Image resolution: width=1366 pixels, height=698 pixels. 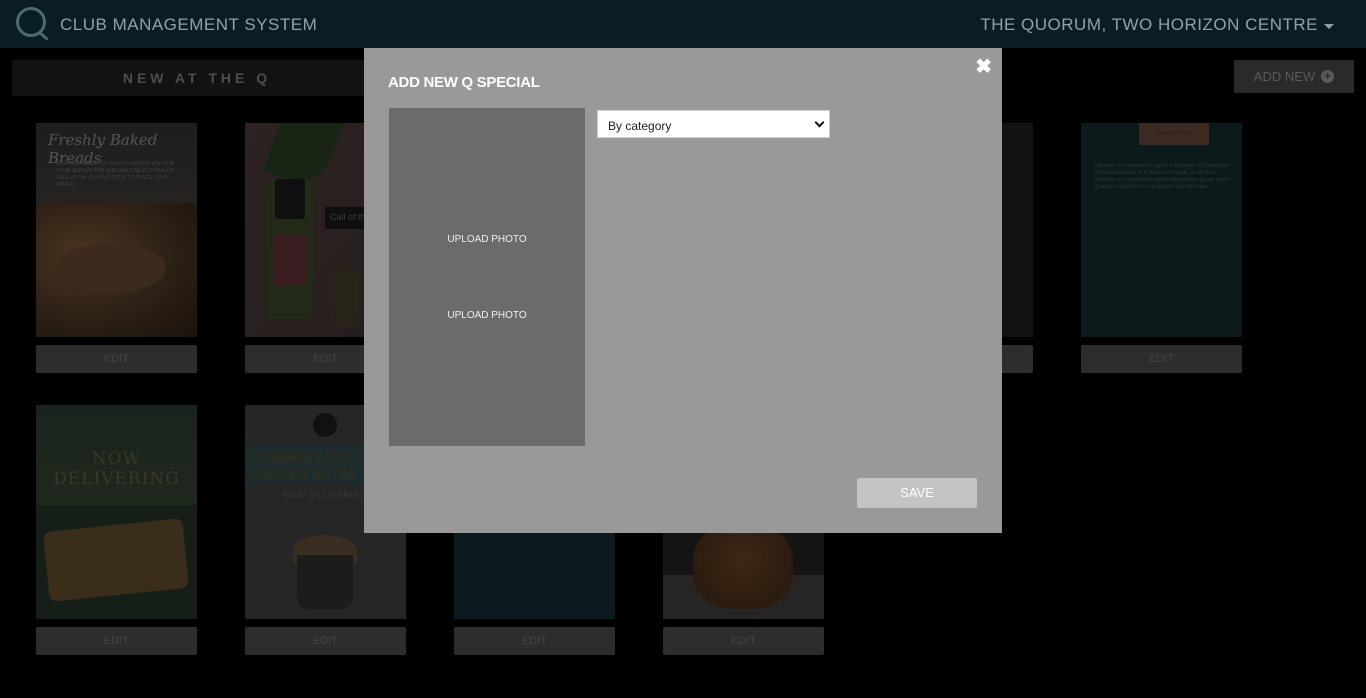 What do you see at coordinates (290, 260) in the screenshot?
I see `bottle-label-graphic` at bounding box center [290, 260].